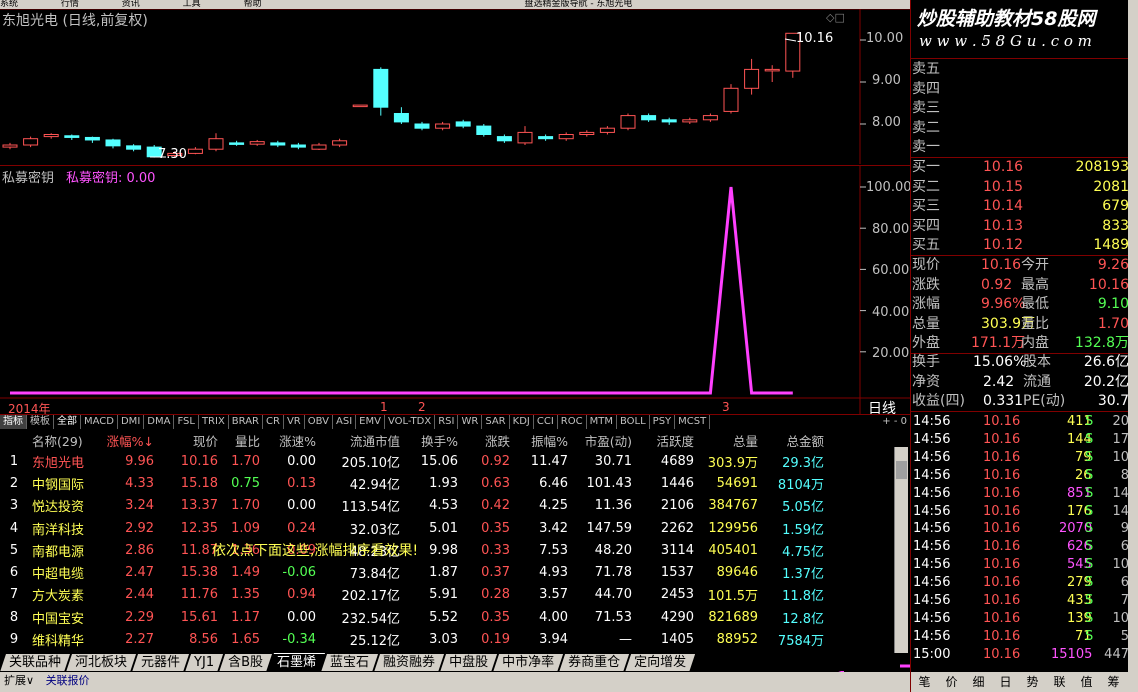 The width and height of the screenshot is (1138, 692). Describe the element at coordinates (375, 485) in the screenshot. I see `table-cell: 42.94亿` at that location.